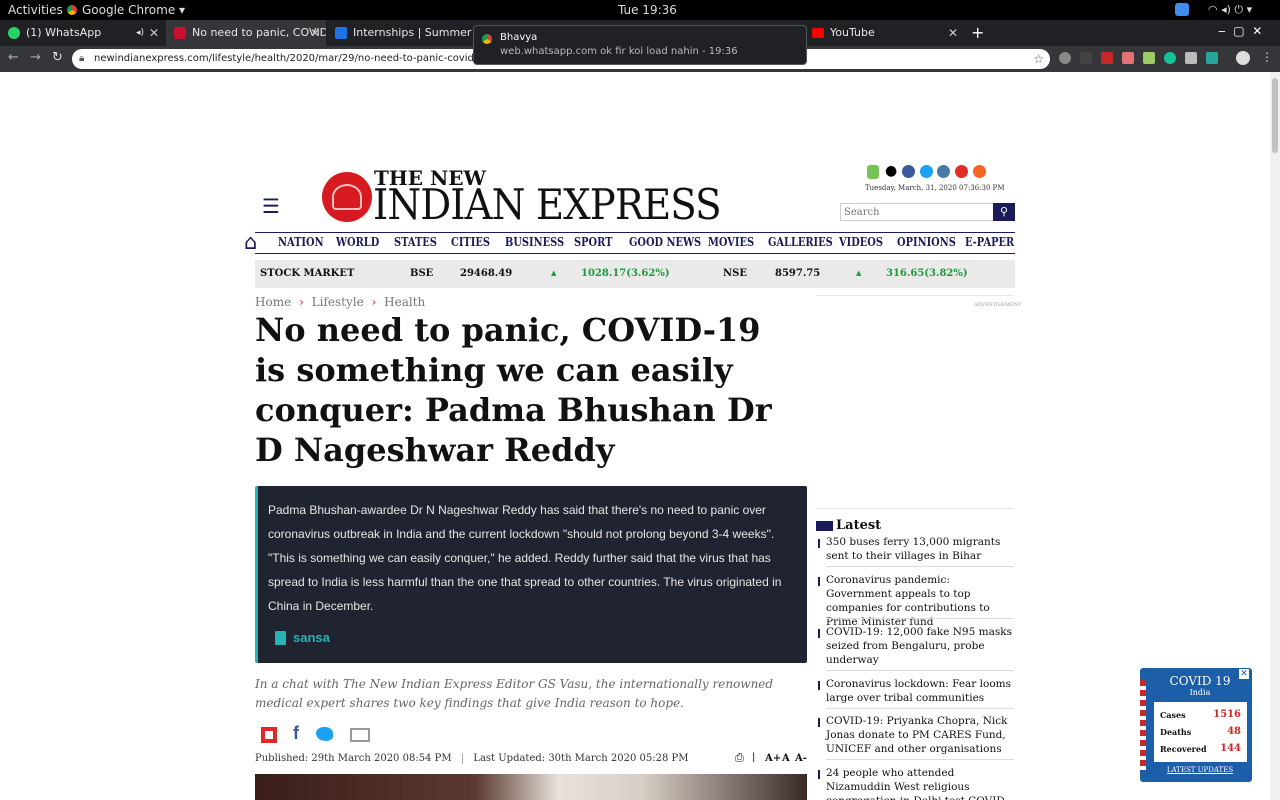 The width and height of the screenshot is (1280, 800). Describe the element at coordinates (625, 273) in the screenshot. I see `bse-change: 1028.17(3.62%)` at that location.